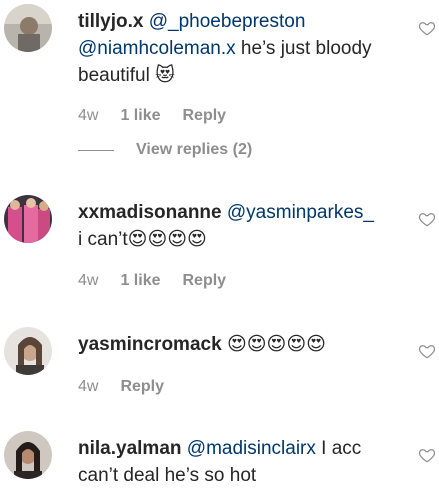 The width and height of the screenshot is (439, 489). What do you see at coordinates (165, 75) in the screenshot?
I see `emoji: 😻` at bounding box center [165, 75].